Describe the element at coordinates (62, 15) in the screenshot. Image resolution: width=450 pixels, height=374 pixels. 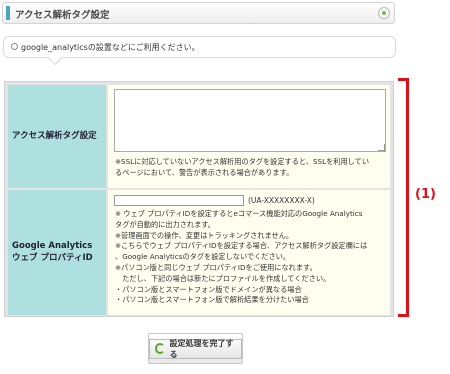
I see `section-title: アクセス解析タグ設定` at that location.